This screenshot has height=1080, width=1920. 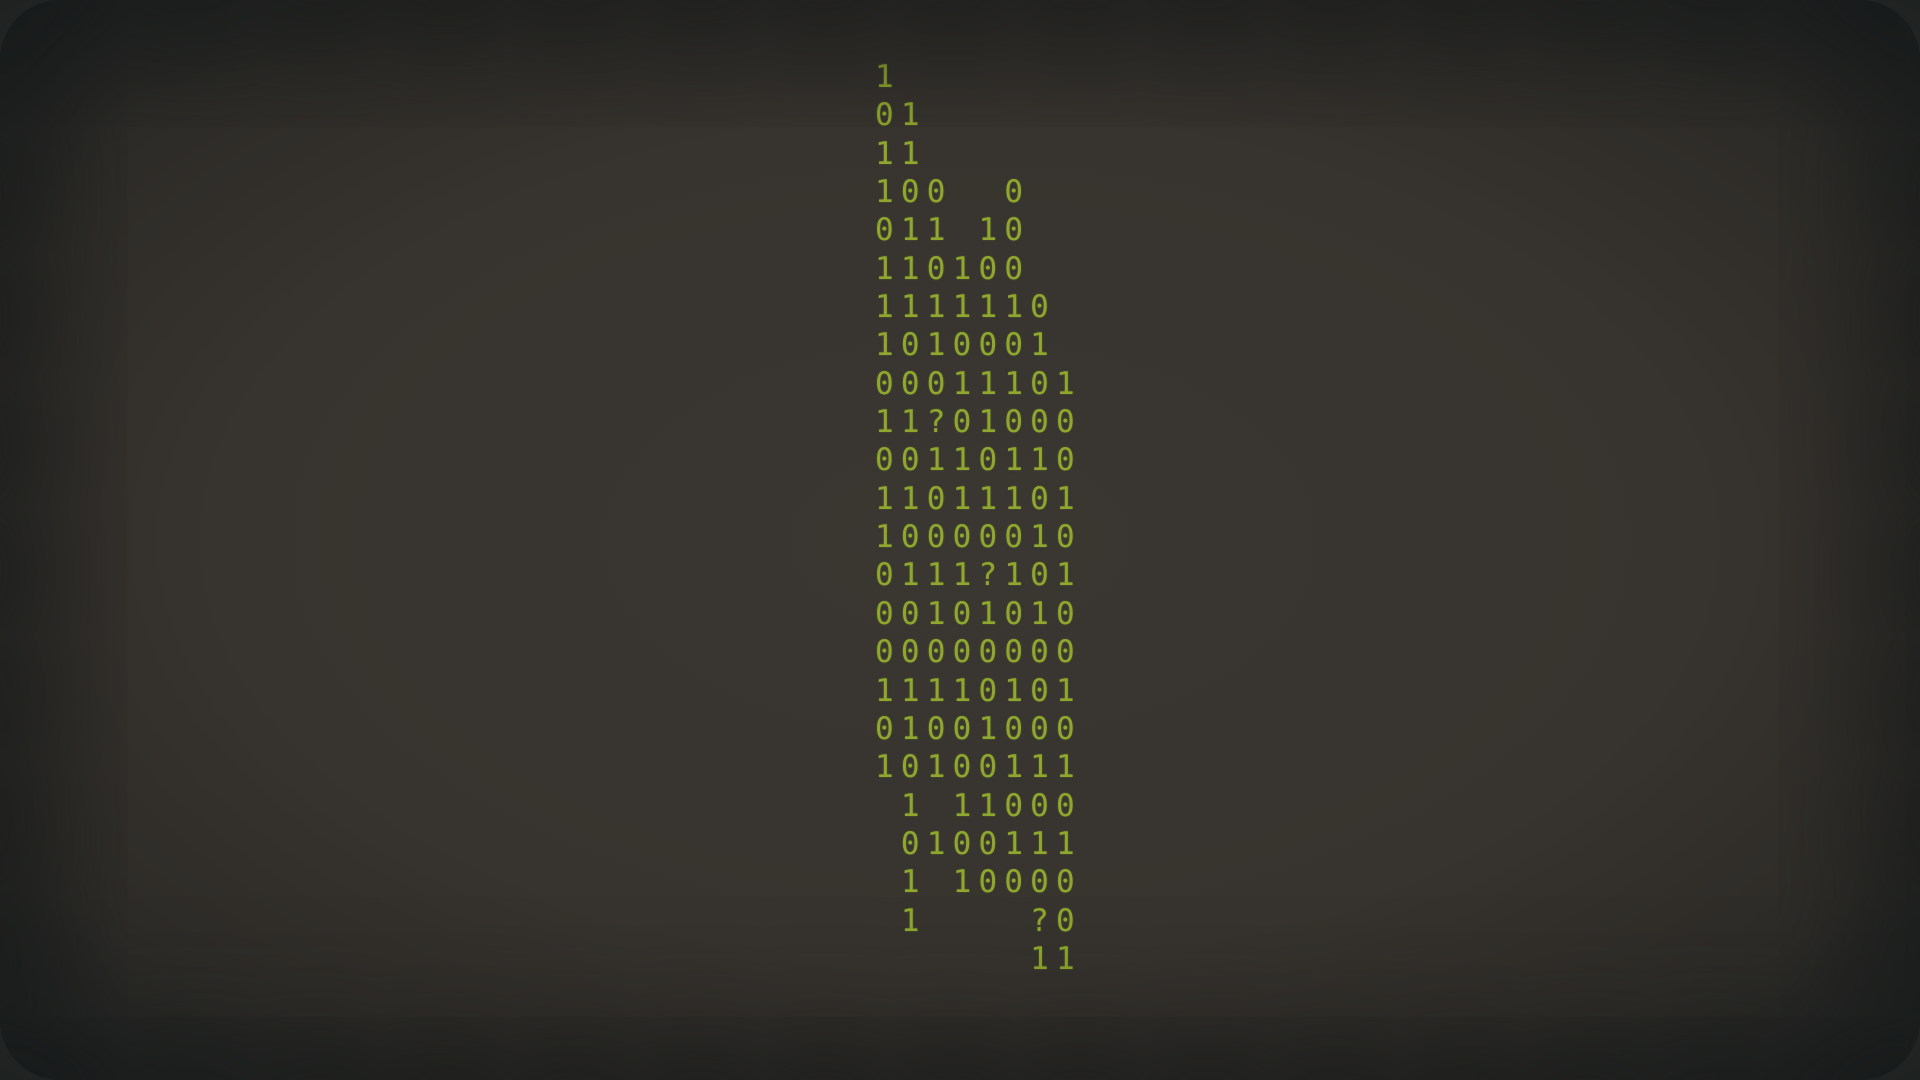 I want to click on binary-row: 011 10, so click(x=953, y=230).